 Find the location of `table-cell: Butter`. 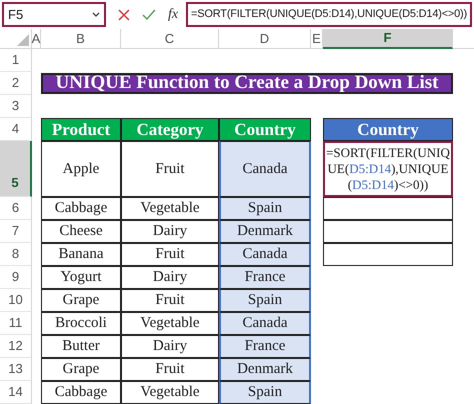

table-cell: Butter is located at coordinates (81, 346).